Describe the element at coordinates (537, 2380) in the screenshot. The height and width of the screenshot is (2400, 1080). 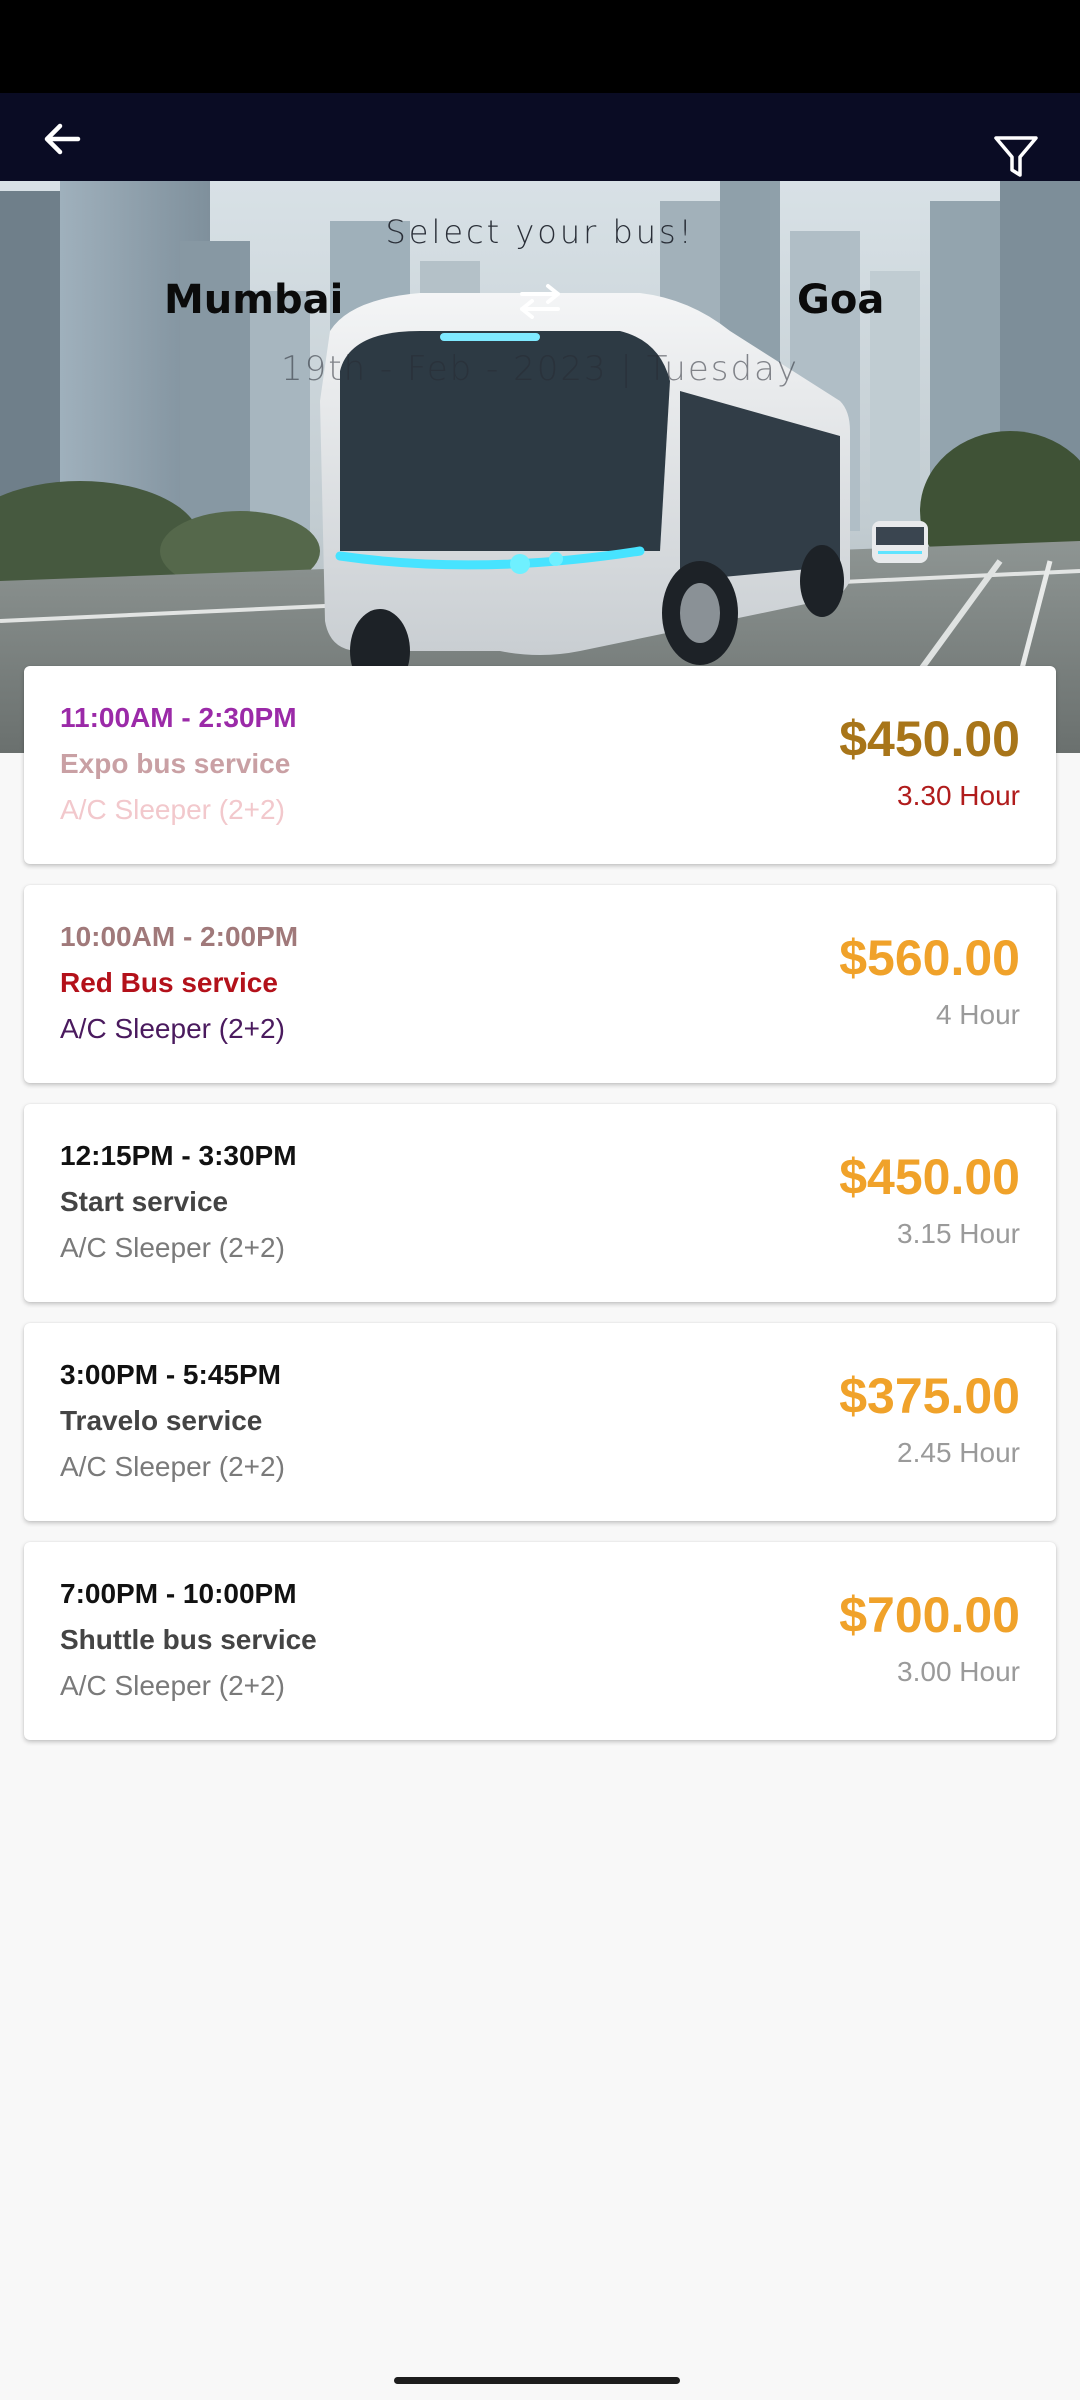
I see `home-indicator` at that location.